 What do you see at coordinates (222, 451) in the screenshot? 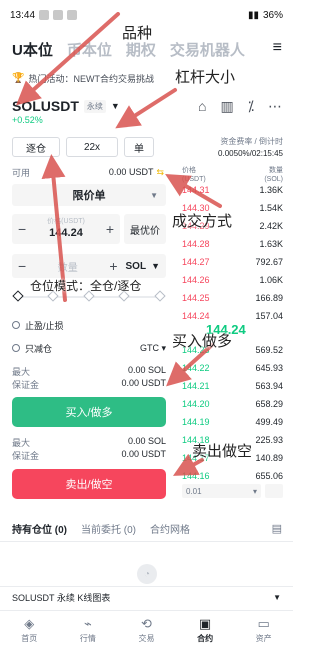
I see `annotation-sell-short: 卖出做空` at bounding box center [222, 451].